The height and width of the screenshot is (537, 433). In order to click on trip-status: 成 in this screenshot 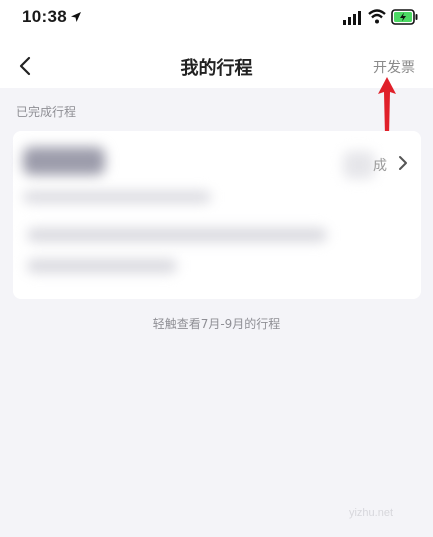, I will do `click(380, 166)`.